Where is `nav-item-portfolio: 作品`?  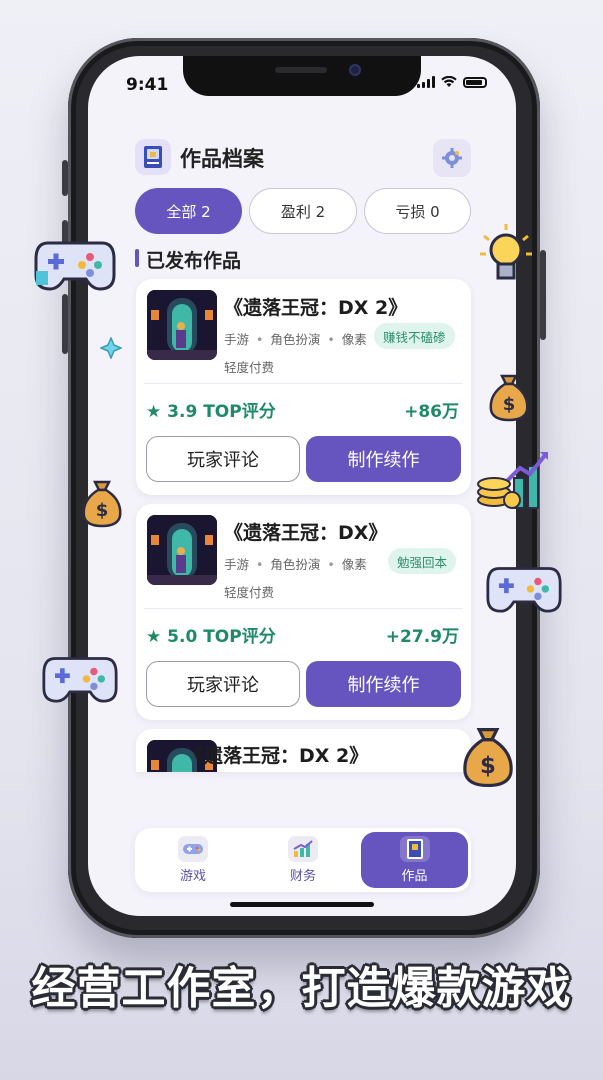
nav-item-portfolio: 作品 is located at coordinates (414, 860).